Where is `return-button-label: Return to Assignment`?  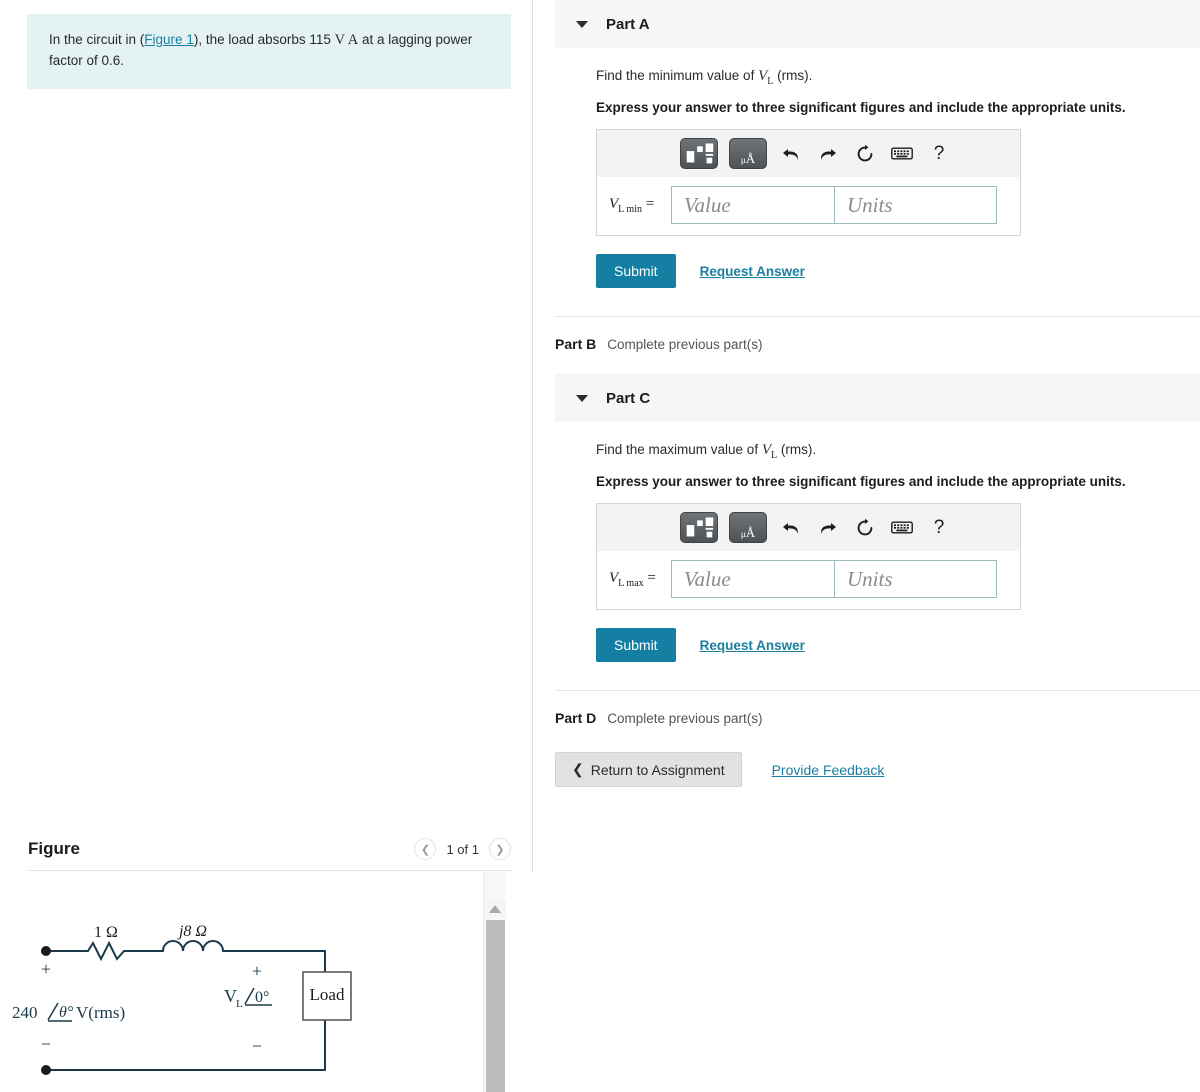
return-button-label: Return to Assignment is located at coordinates (657, 769).